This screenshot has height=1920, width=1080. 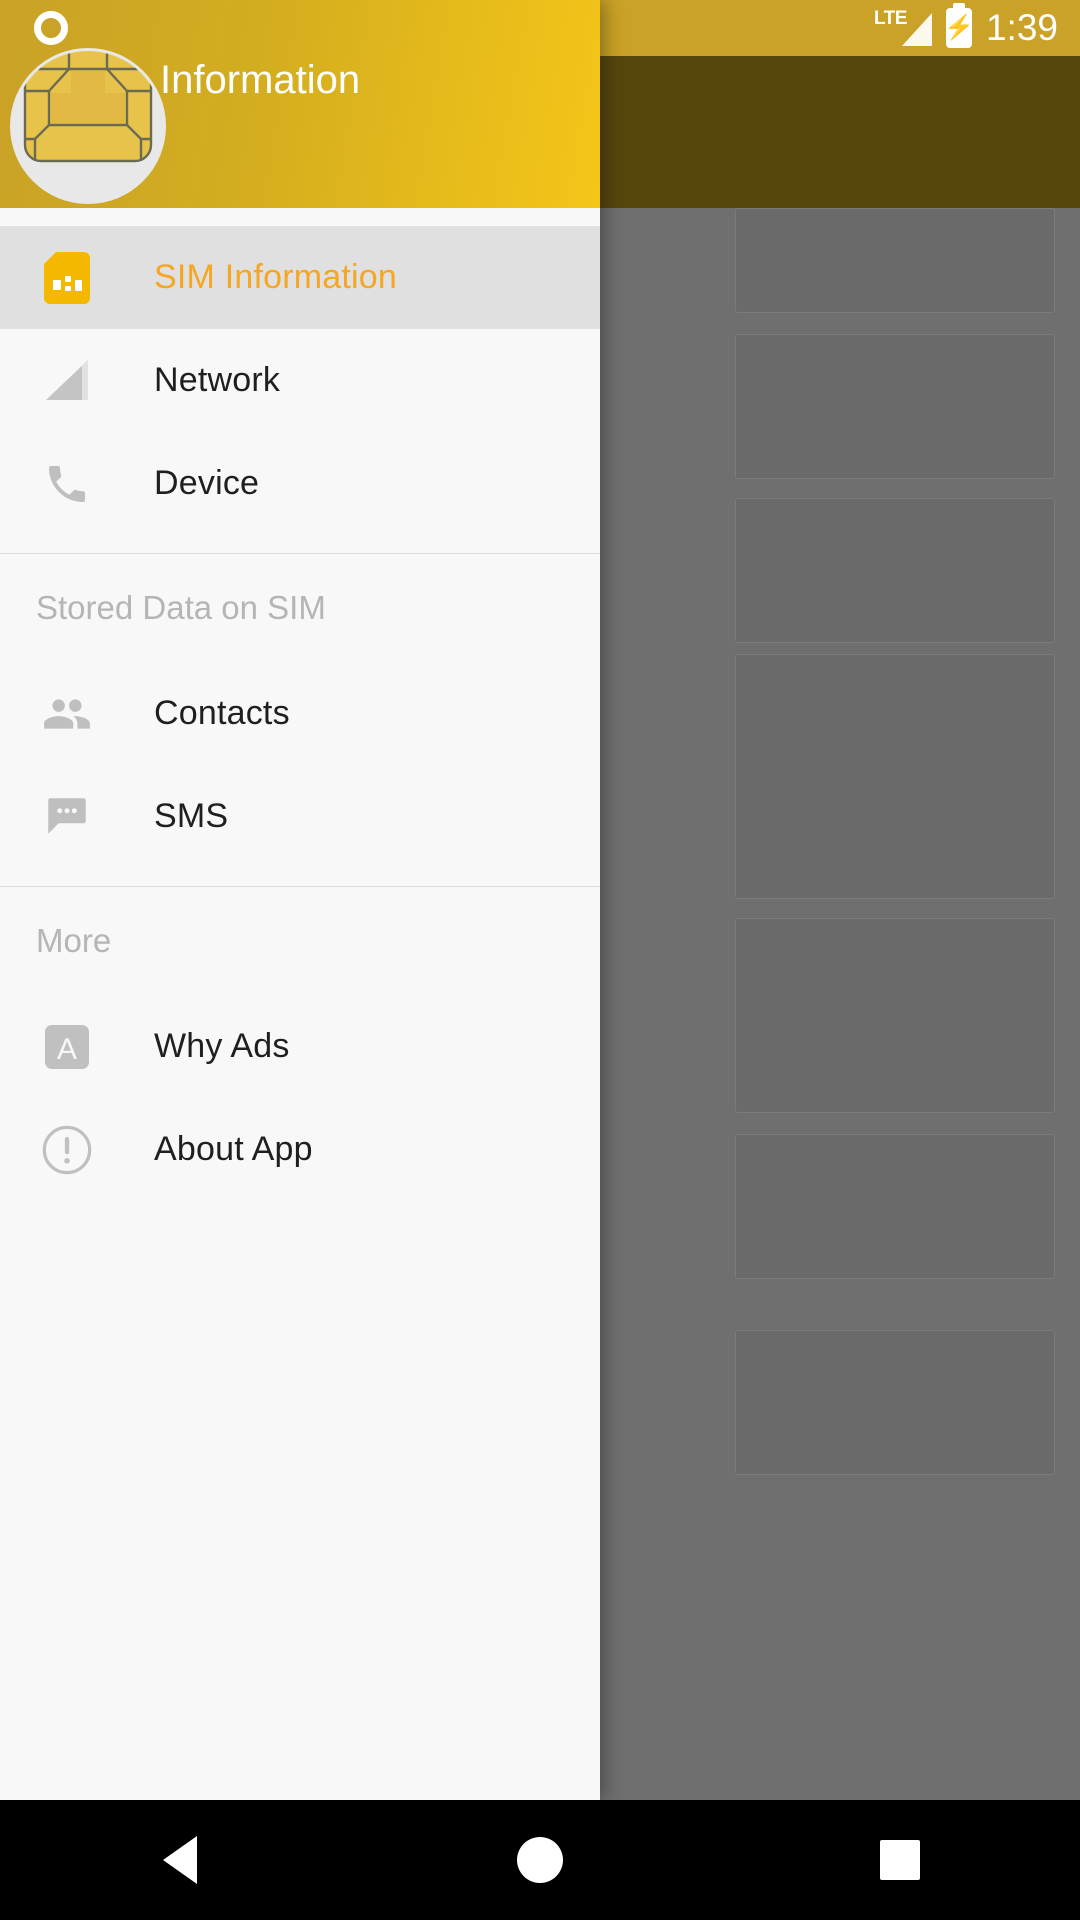 I want to click on sim-chip-icon, so click(x=88, y=126).